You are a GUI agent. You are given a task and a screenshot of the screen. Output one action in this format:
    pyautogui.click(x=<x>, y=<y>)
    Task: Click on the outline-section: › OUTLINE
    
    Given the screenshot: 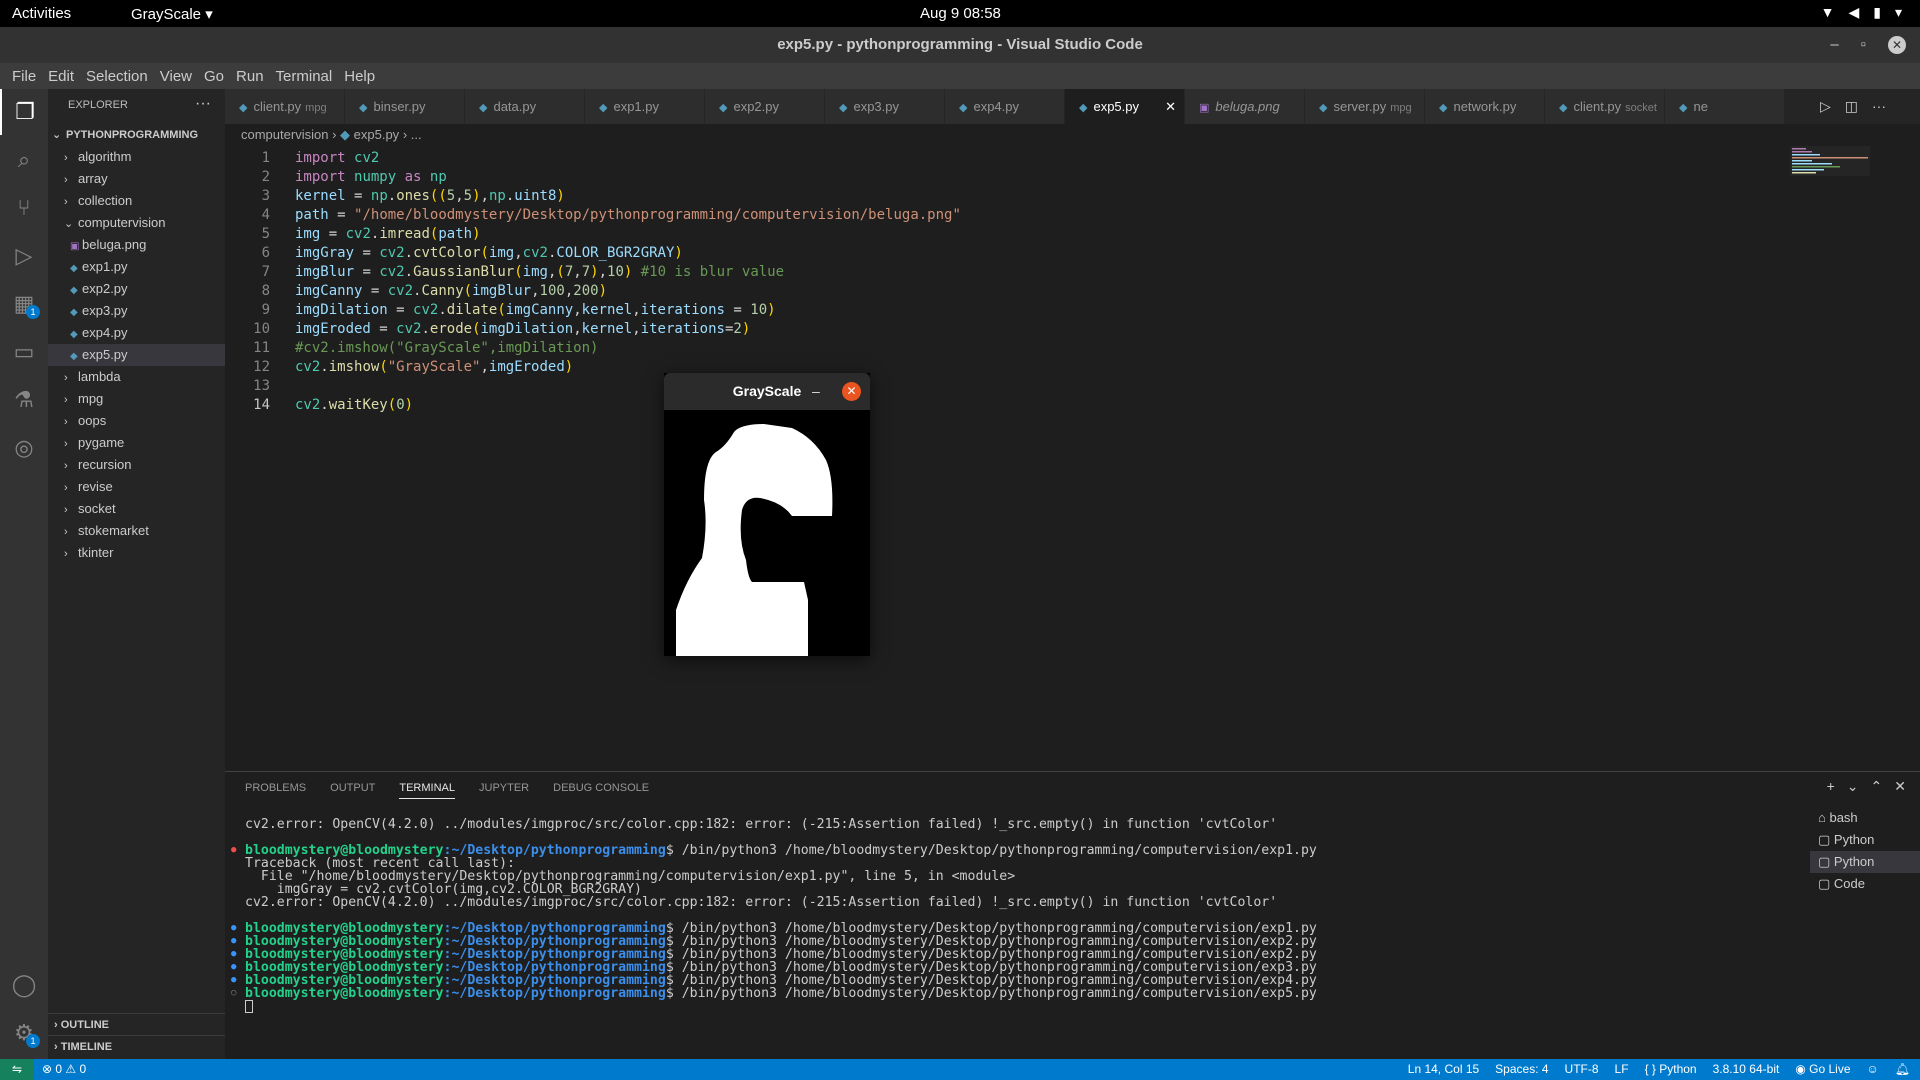 What is the action you would take?
    pyautogui.click(x=136, y=1024)
    